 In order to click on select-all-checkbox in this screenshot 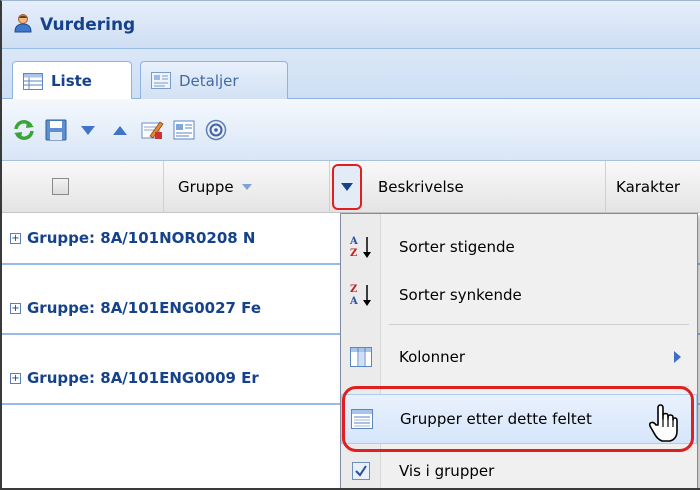, I will do `click(60, 186)`.